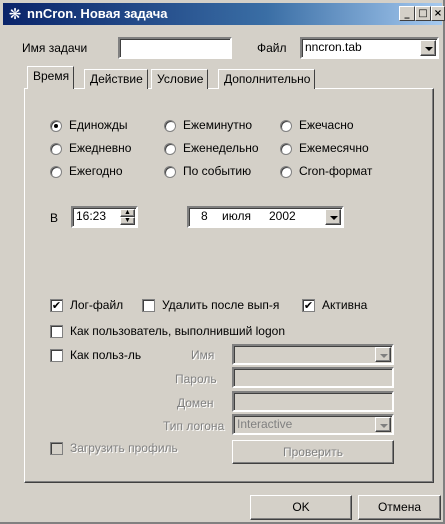  I want to click on user-name-dropdown-arrow-icon, so click(383, 354).